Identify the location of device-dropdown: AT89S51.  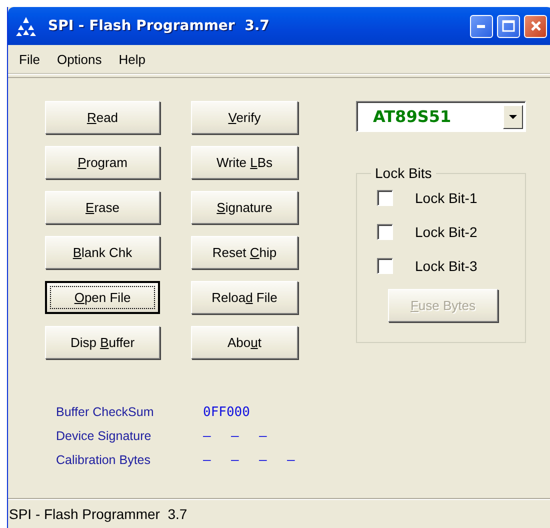
(441, 116).